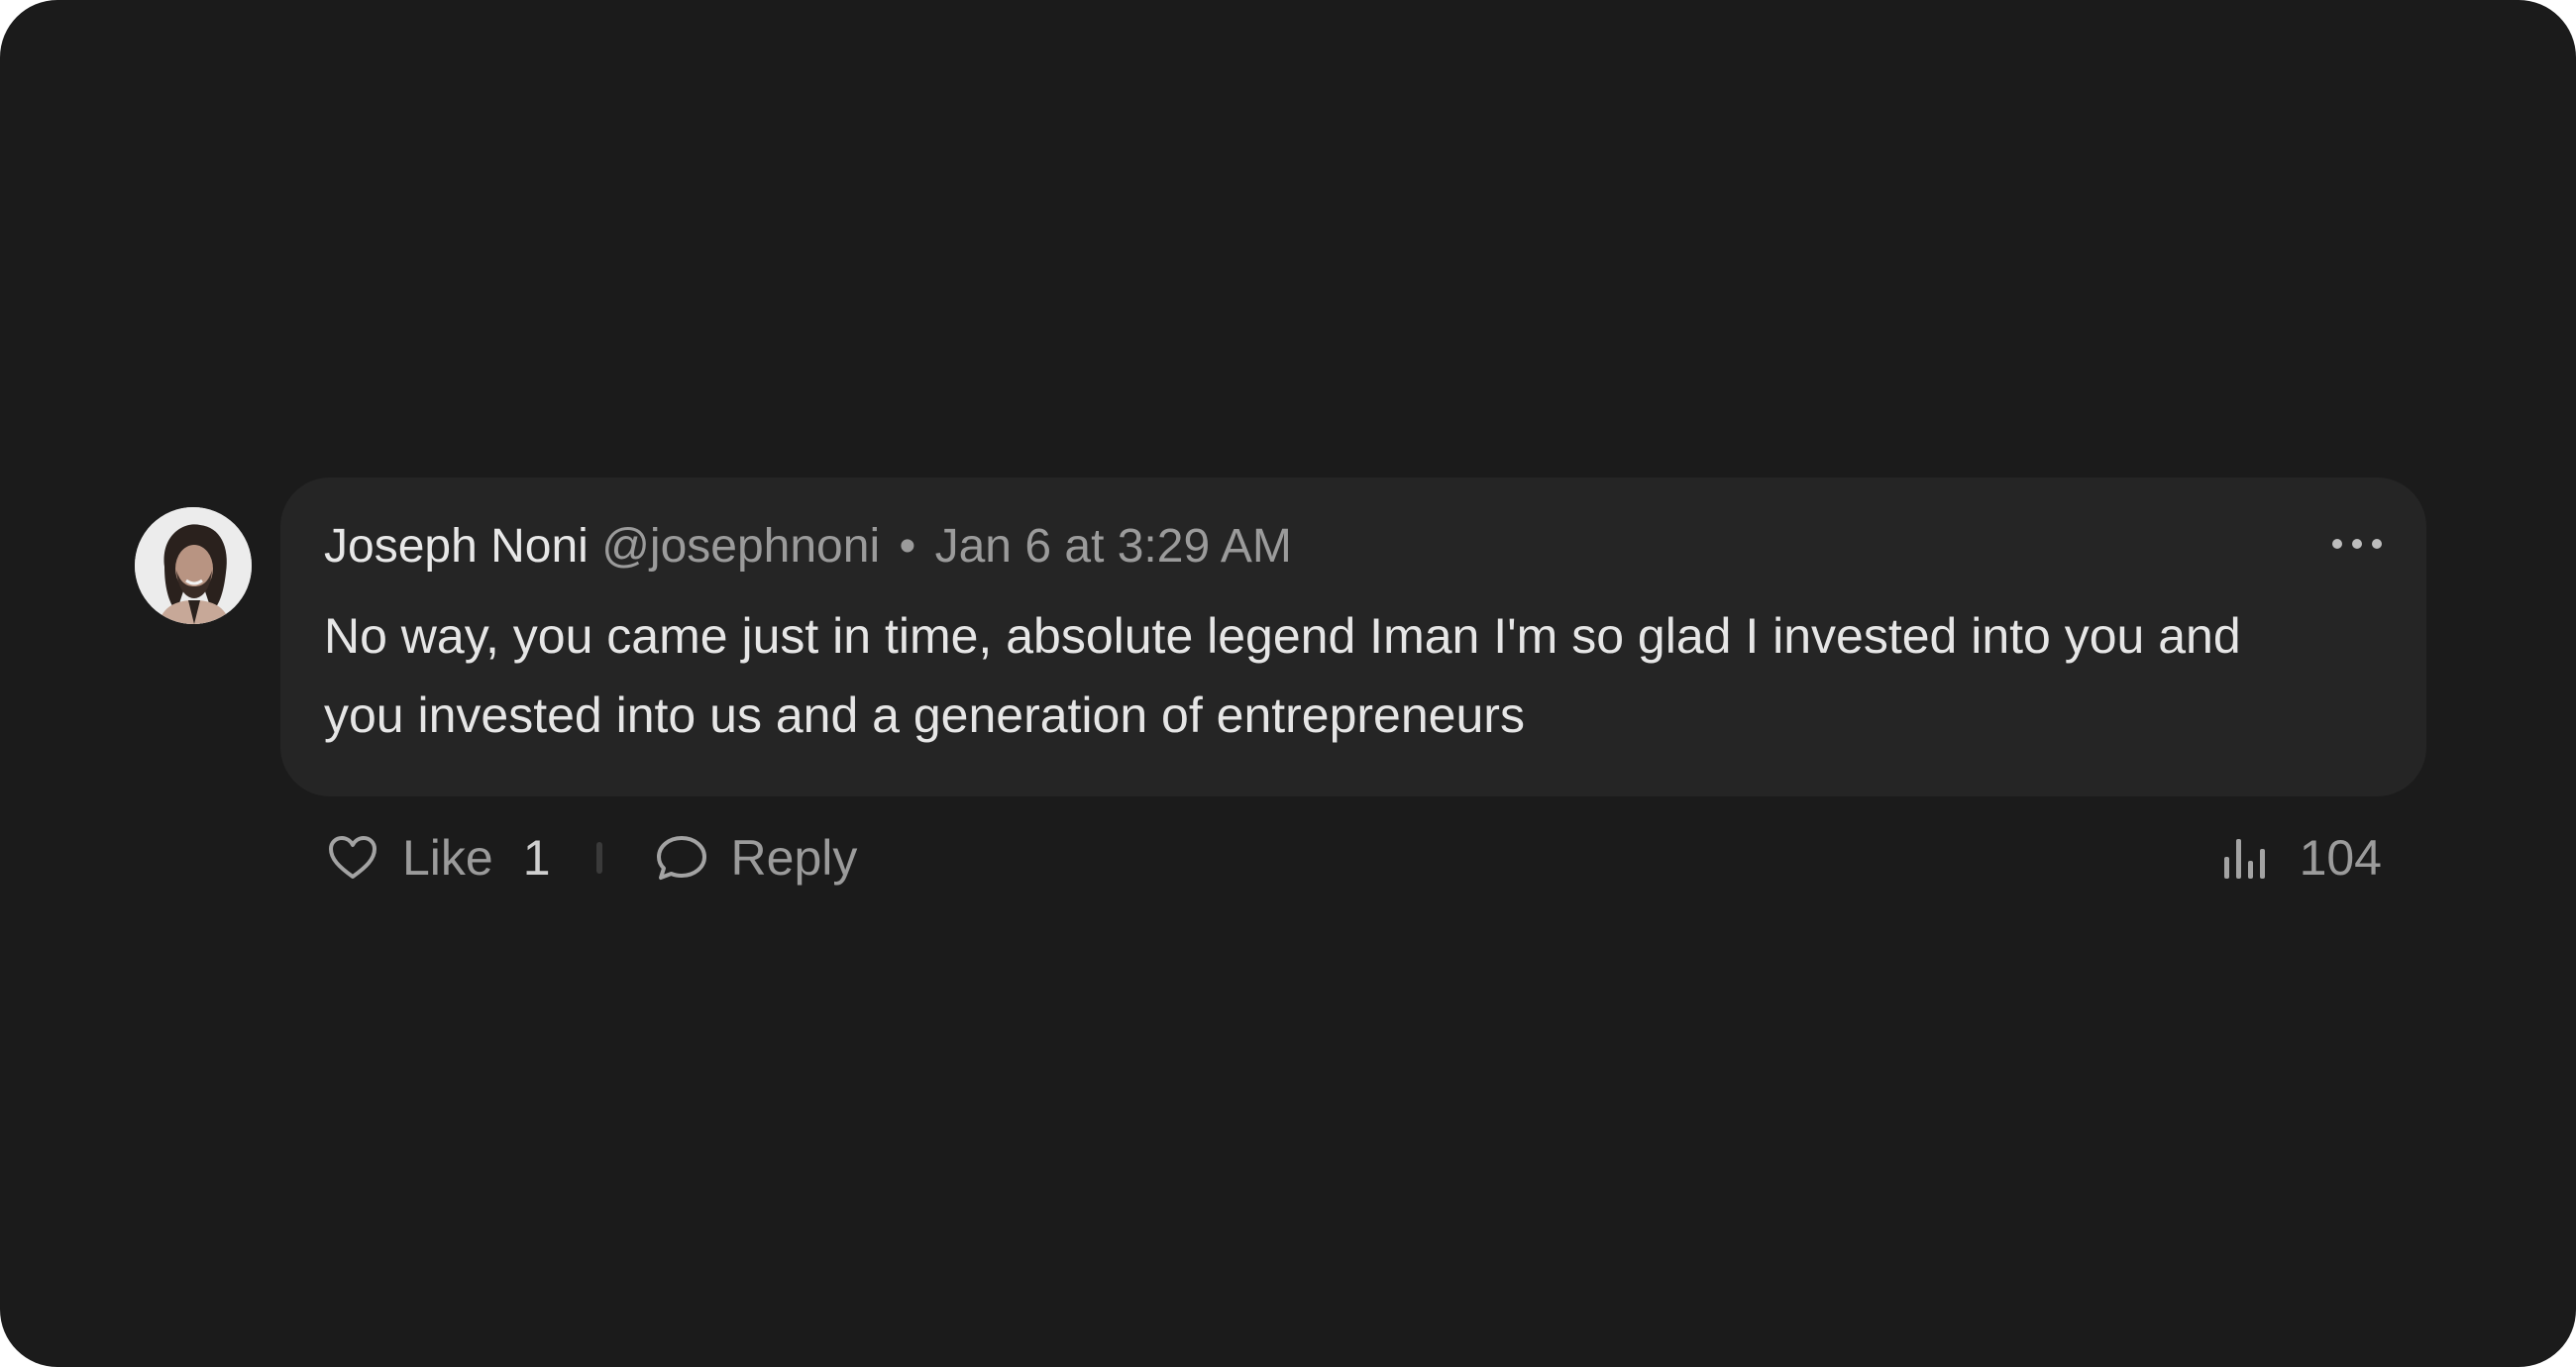 The image size is (2576, 1367). I want to click on user-avatar-image, so click(194, 565).